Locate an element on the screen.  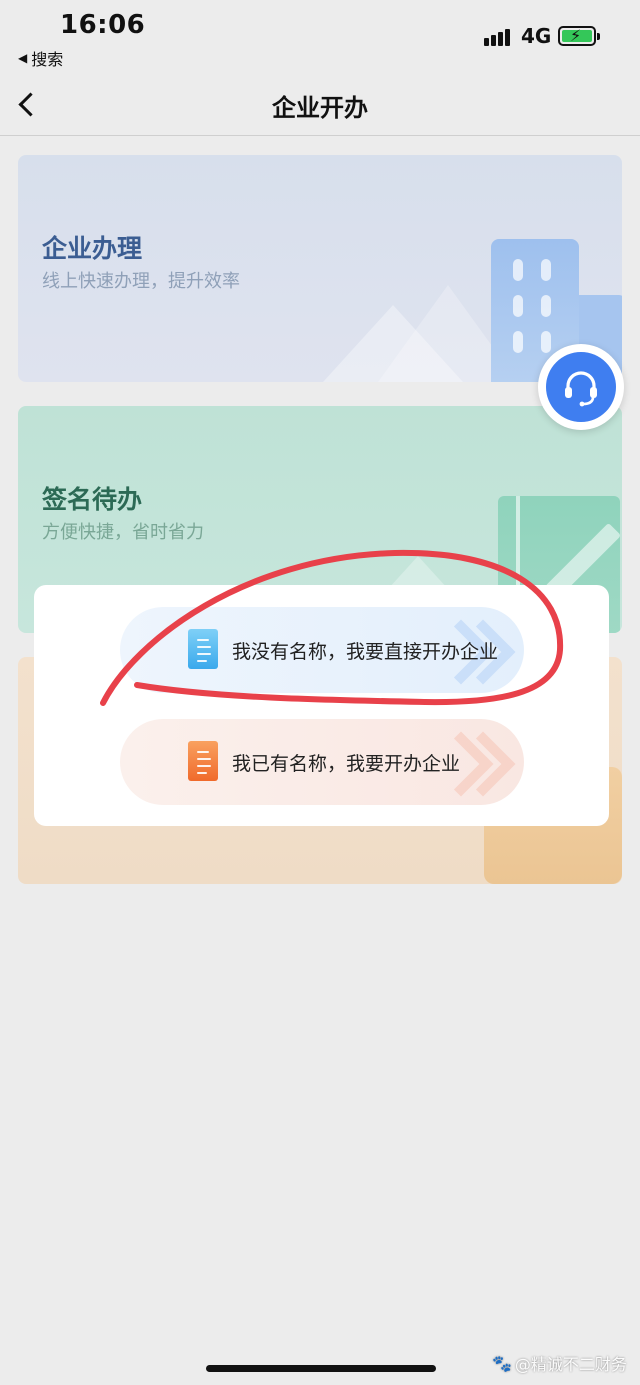
card-title: 企业办理 is located at coordinates (92, 248).